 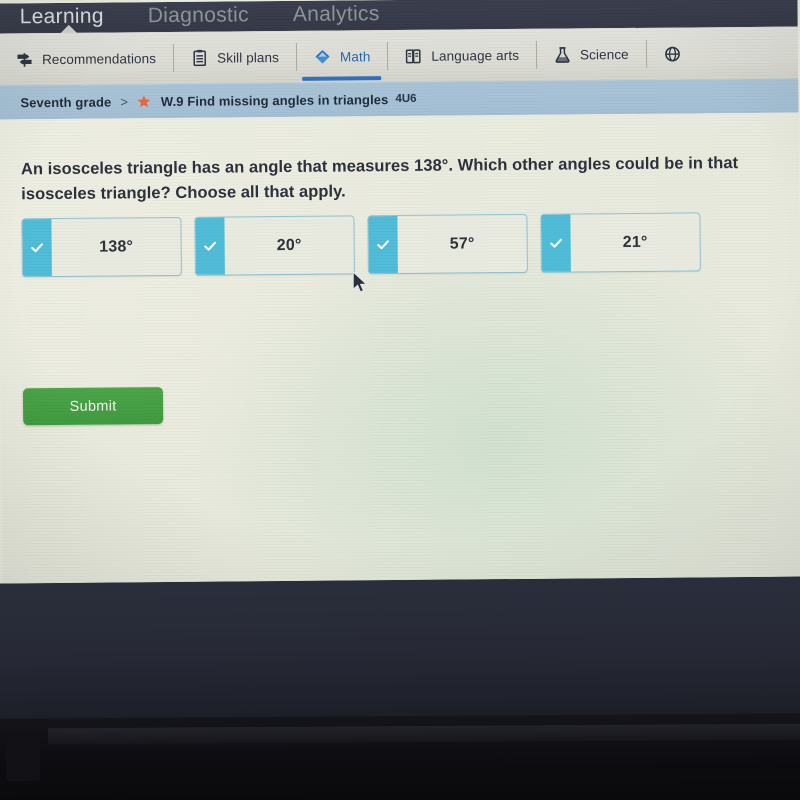 I want to click on breadcrumb-skill-code: 4U6, so click(x=406, y=99).